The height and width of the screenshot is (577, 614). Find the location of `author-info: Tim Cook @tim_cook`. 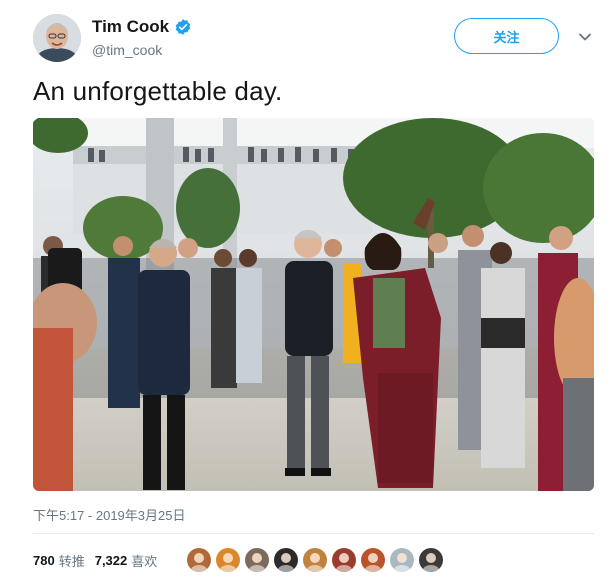

author-info: Tim Cook @tim_cook is located at coordinates (142, 37).